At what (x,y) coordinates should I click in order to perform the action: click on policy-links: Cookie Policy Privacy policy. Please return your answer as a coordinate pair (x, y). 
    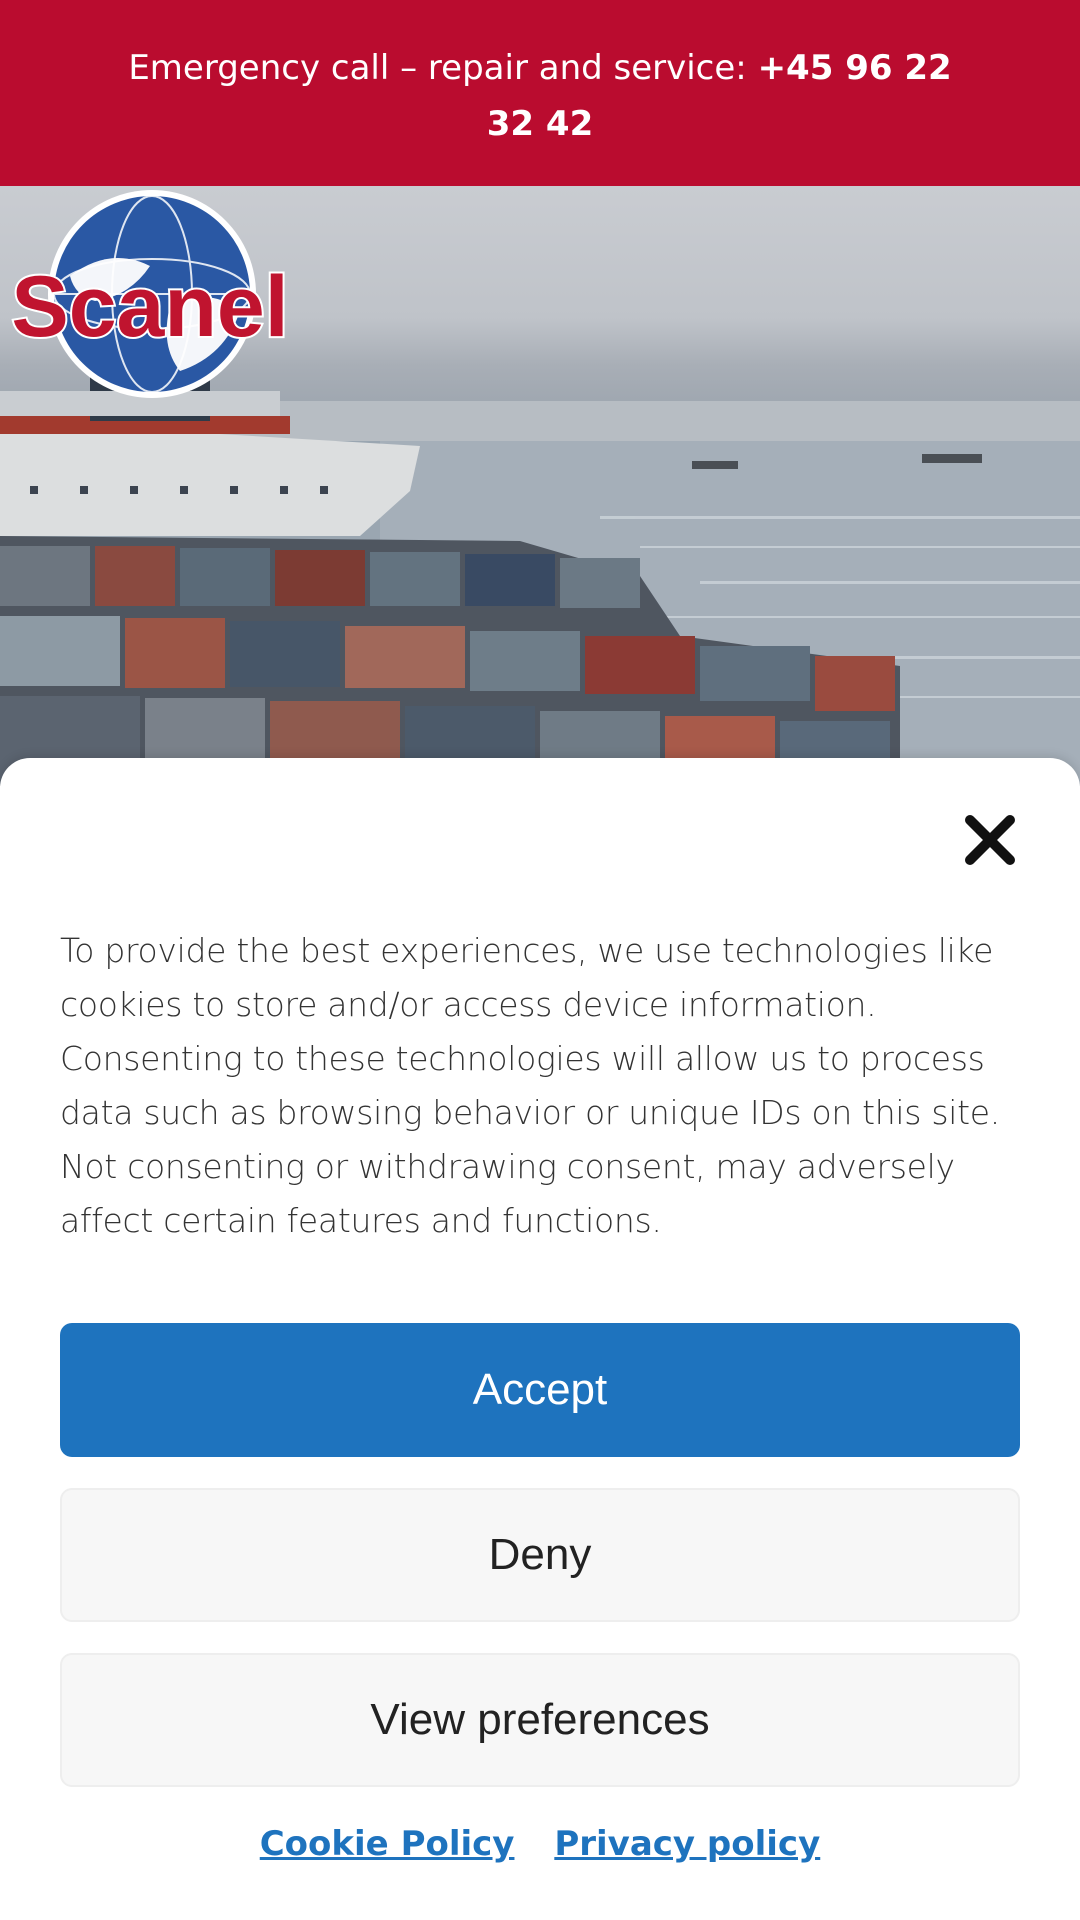
    Looking at the image, I should click on (540, 1844).